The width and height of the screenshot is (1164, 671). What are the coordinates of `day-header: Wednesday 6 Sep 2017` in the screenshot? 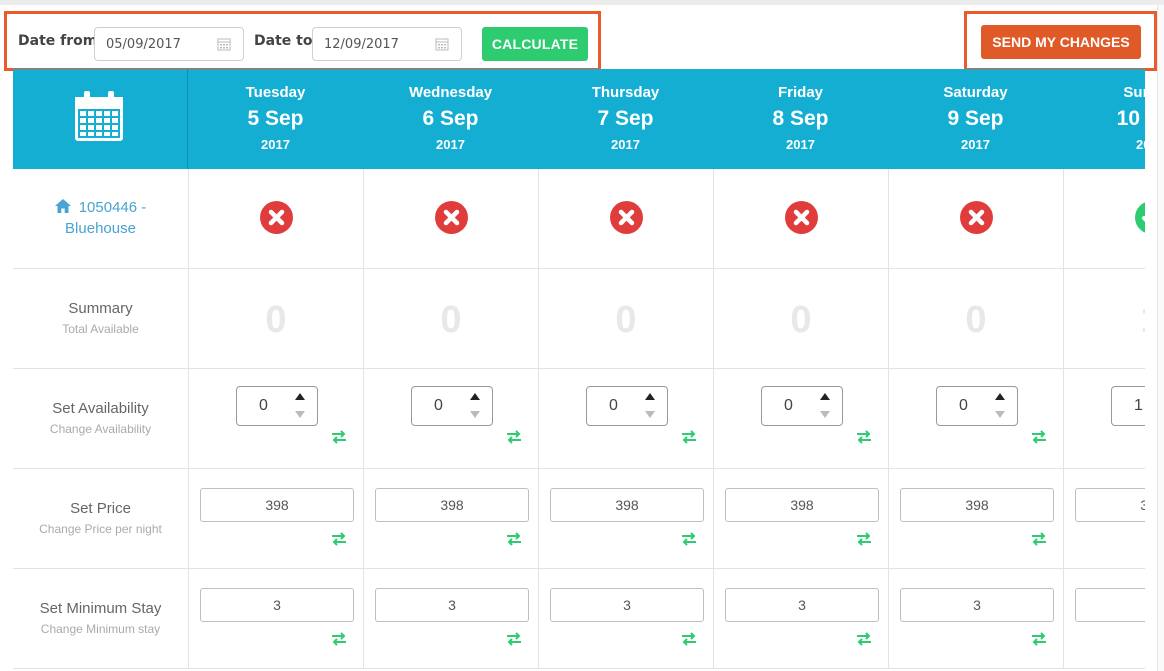 It's located at (450, 119).